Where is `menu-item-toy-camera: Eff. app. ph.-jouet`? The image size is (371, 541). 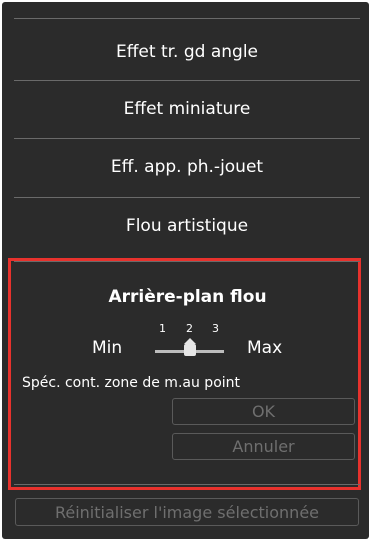 menu-item-toy-camera: Eff. app. ph.-jouet is located at coordinates (187, 167).